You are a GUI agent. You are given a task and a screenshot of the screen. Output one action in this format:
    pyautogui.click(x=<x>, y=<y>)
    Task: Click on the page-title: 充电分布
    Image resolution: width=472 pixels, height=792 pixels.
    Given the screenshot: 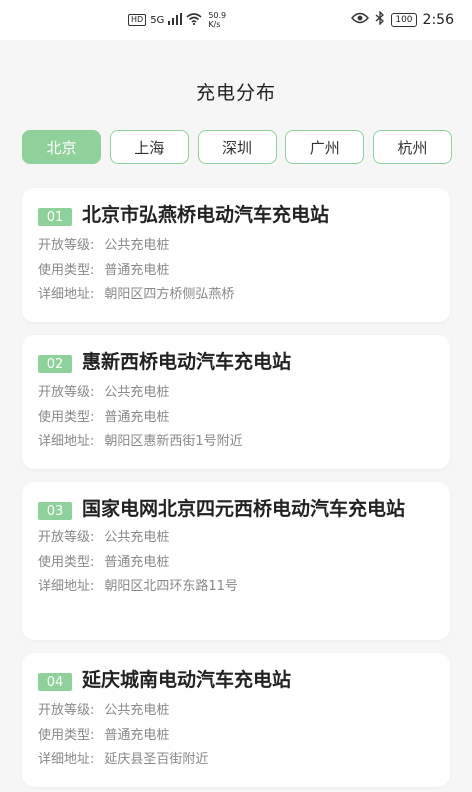 What is the action you would take?
    pyautogui.click(x=235, y=93)
    